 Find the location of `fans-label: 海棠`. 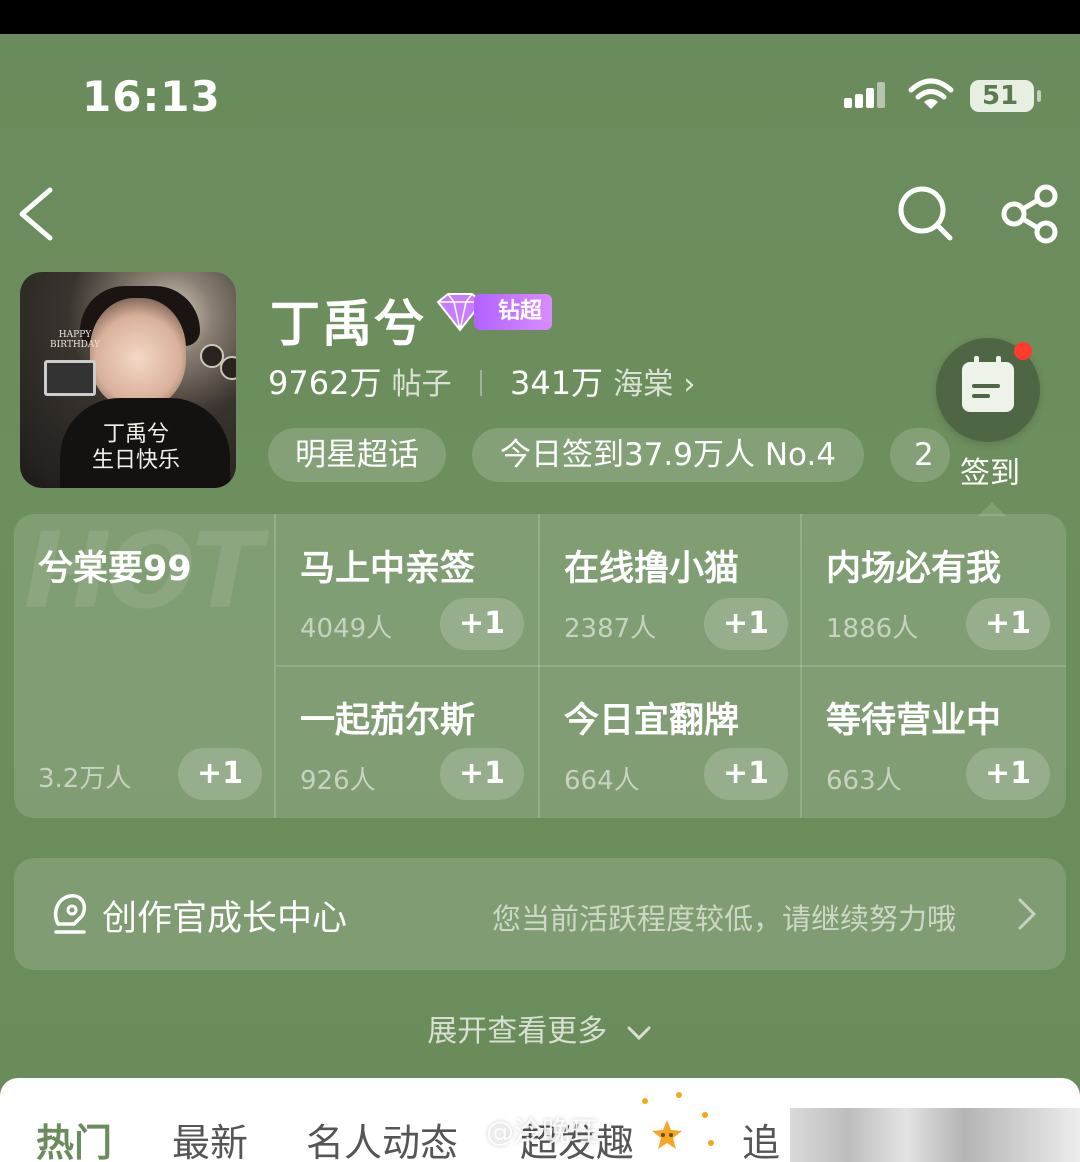

fans-label: 海棠 is located at coordinates (643, 384).